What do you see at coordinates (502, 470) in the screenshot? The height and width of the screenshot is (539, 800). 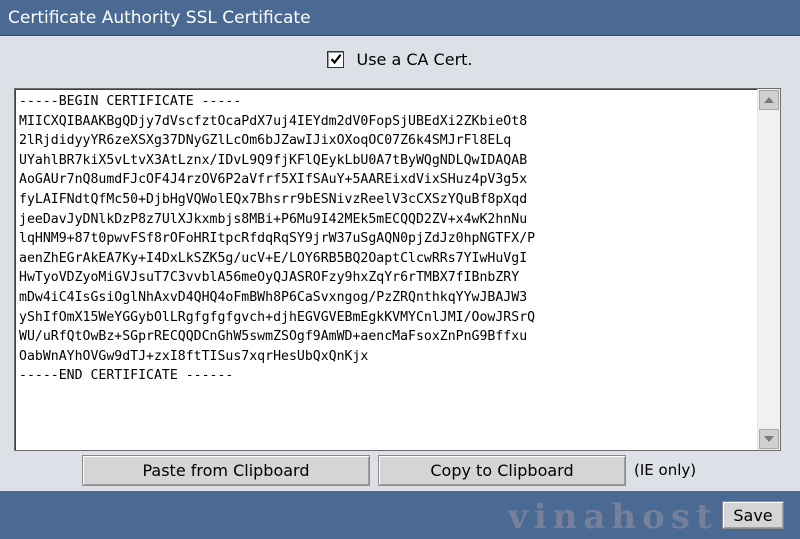 I see `copy-to-clipboard-button: Copy to Clipboard` at bounding box center [502, 470].